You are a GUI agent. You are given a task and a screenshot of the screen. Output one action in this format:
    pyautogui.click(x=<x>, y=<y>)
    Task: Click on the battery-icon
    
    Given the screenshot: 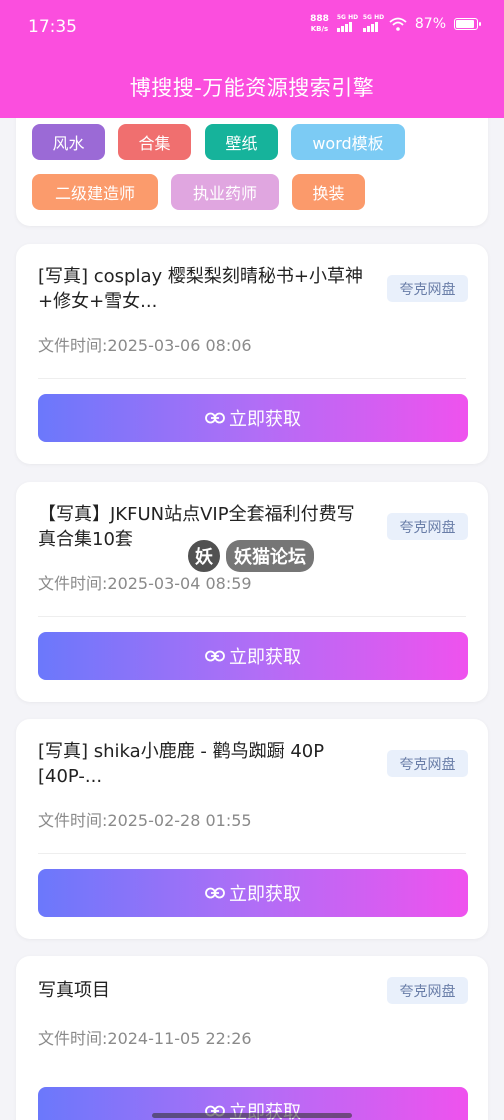 What is the action you would take?
    pyautogui.click(x=467, y=24)
    